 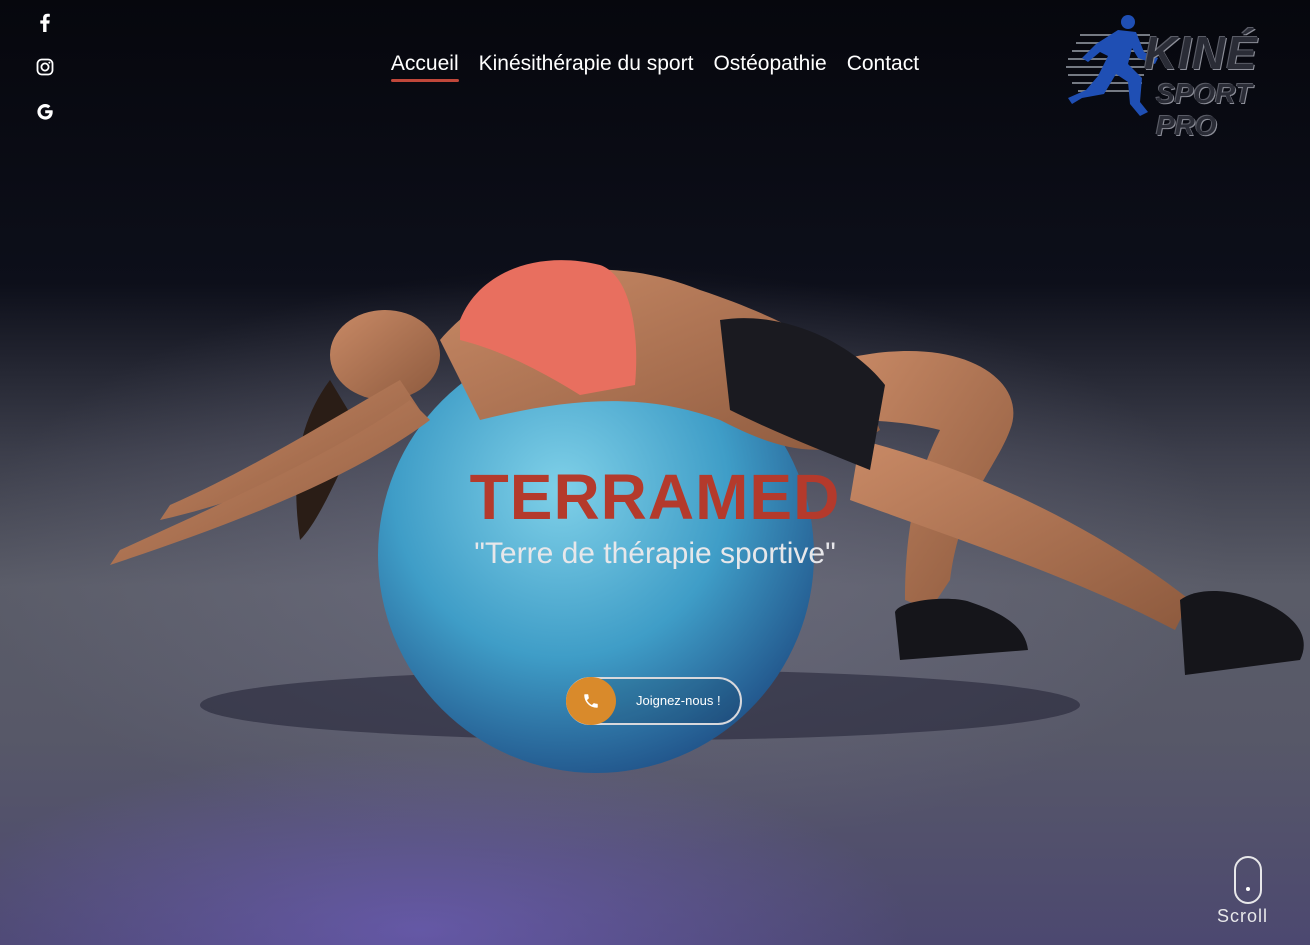 What do you see at coordinates (1248, 889) in the screenshot?
I see `mouse-wheel-dot` at bounding box center [1248, 889].